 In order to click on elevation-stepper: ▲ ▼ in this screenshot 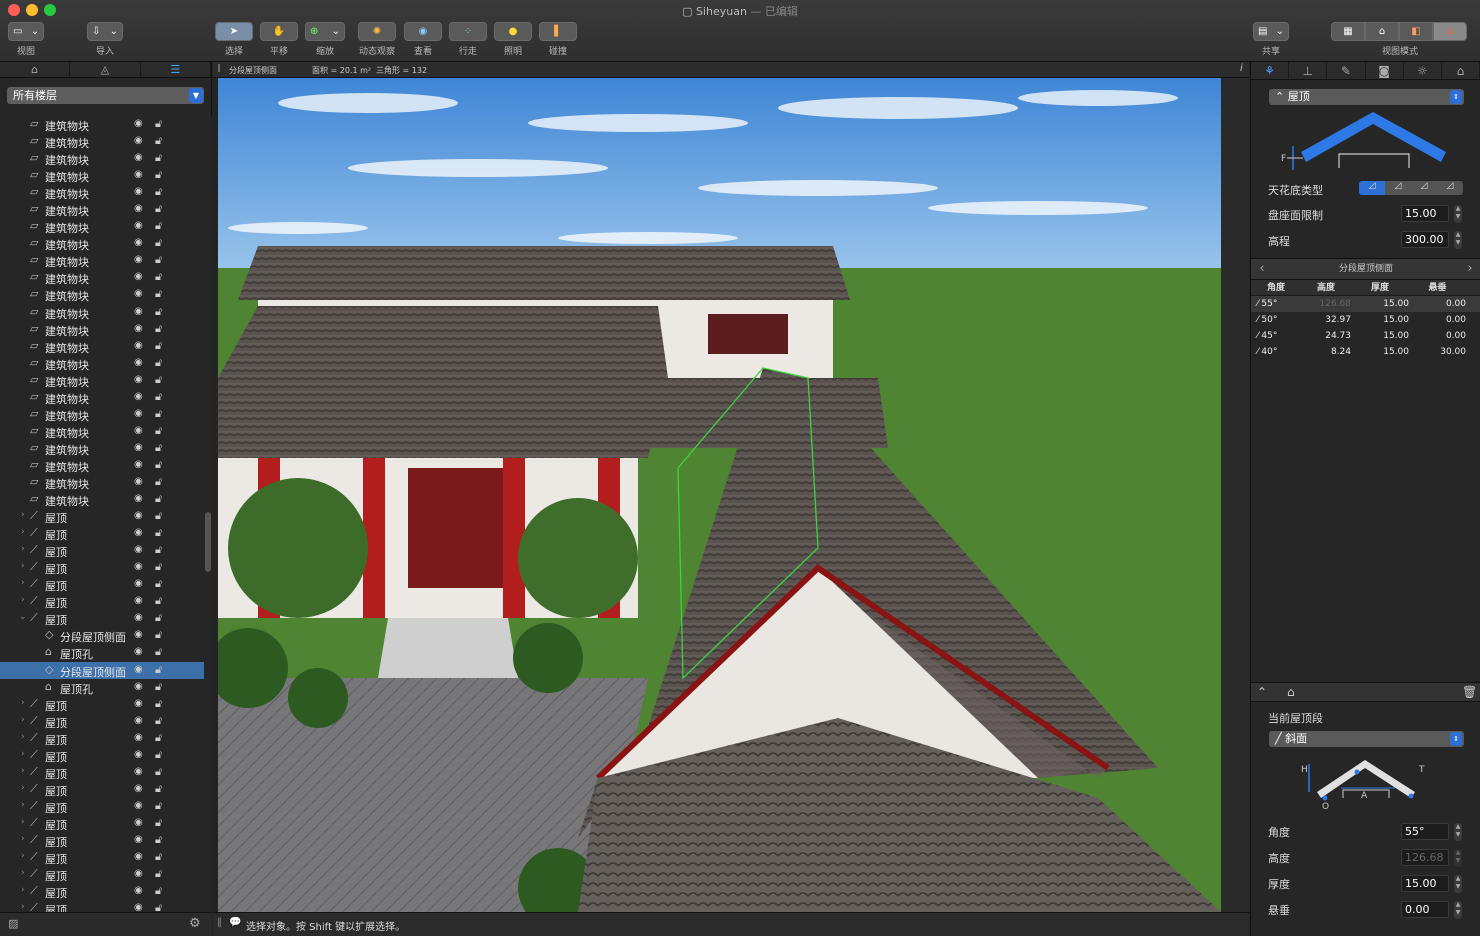, I will do `click(1458, 240)`.